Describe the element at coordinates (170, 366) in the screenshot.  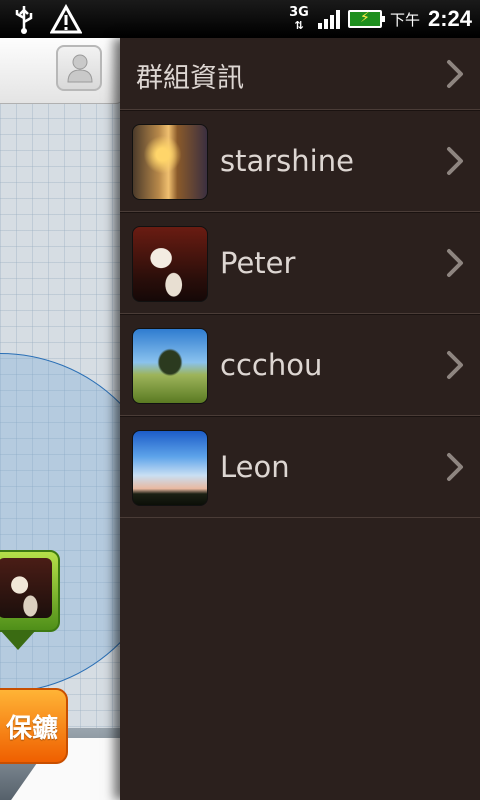
I see `ccchou-photo` at that location.